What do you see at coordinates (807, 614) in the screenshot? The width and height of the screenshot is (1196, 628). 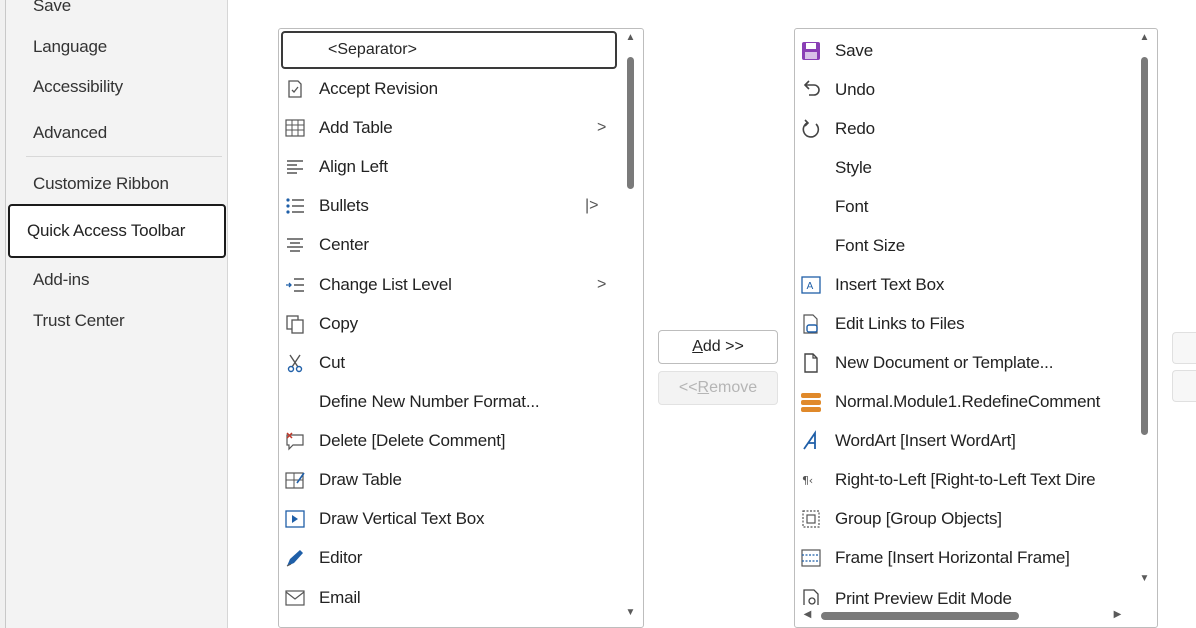 I see `scroll-left-arrow-icon: ◀` at bounding box center [807, 614].